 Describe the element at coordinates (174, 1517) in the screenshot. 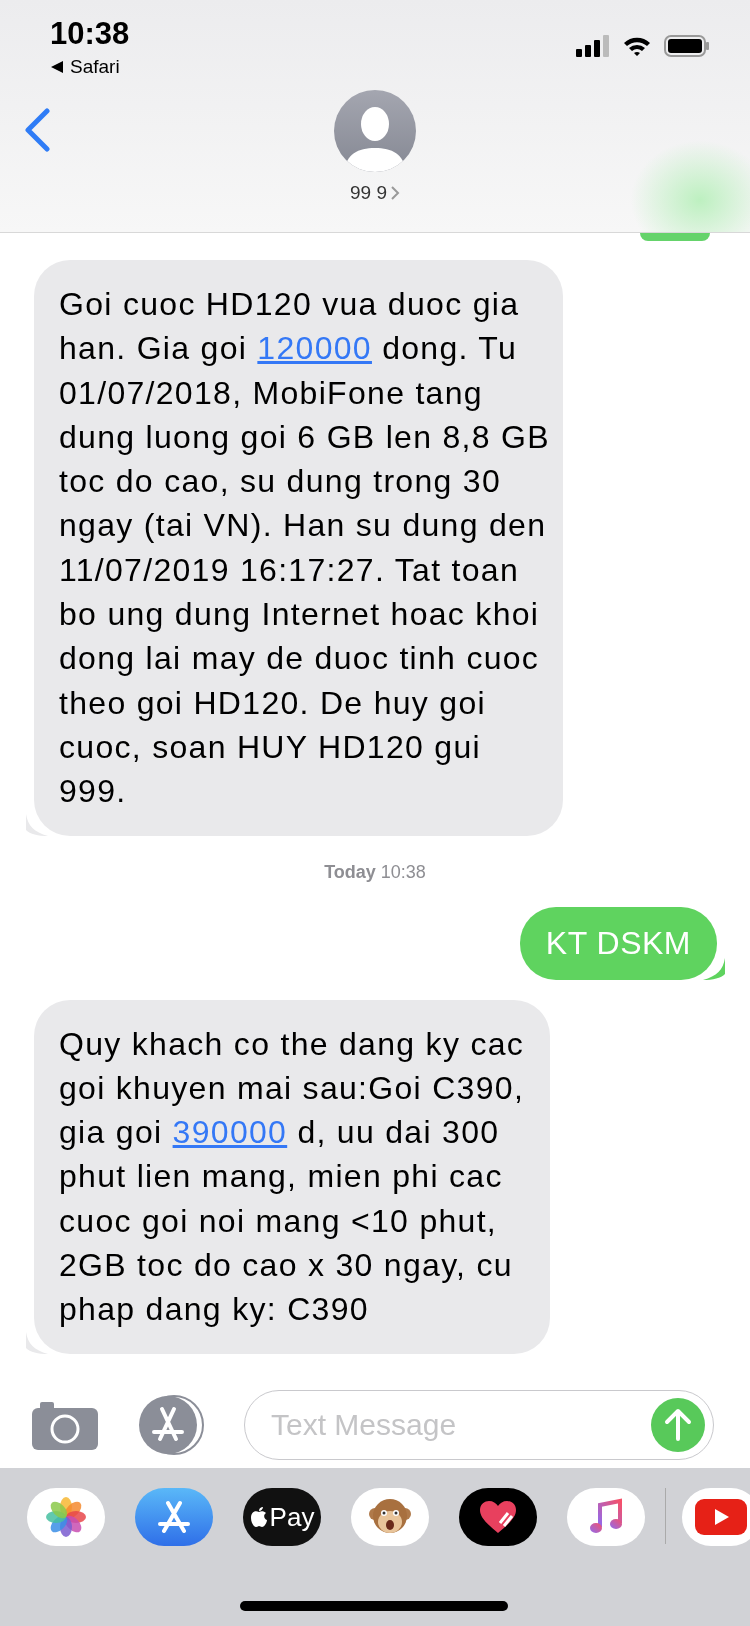

I see `app-store-icon` at that location.